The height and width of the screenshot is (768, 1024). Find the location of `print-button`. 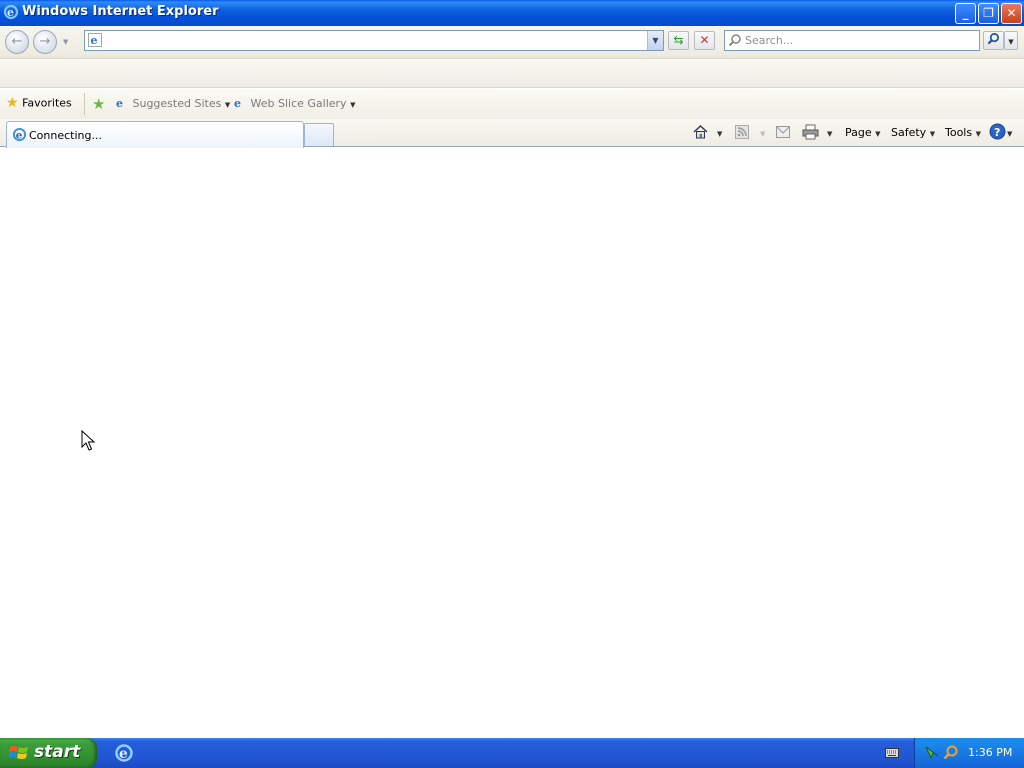

print-button is located at coordinates (810, 133).